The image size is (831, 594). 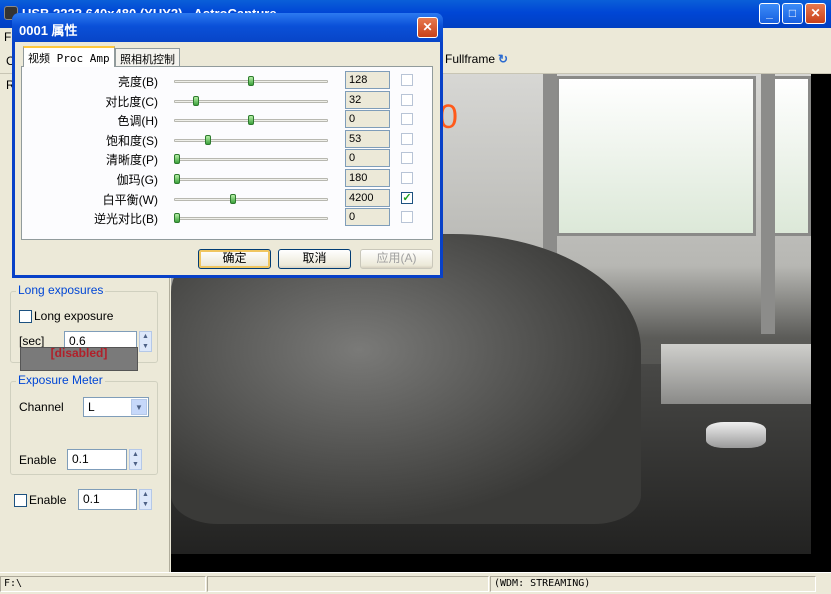 What do you see at coordinates (116, 407) in the screenshot?
I see `channel-select: L ▼` at bounding box center [116, 407].